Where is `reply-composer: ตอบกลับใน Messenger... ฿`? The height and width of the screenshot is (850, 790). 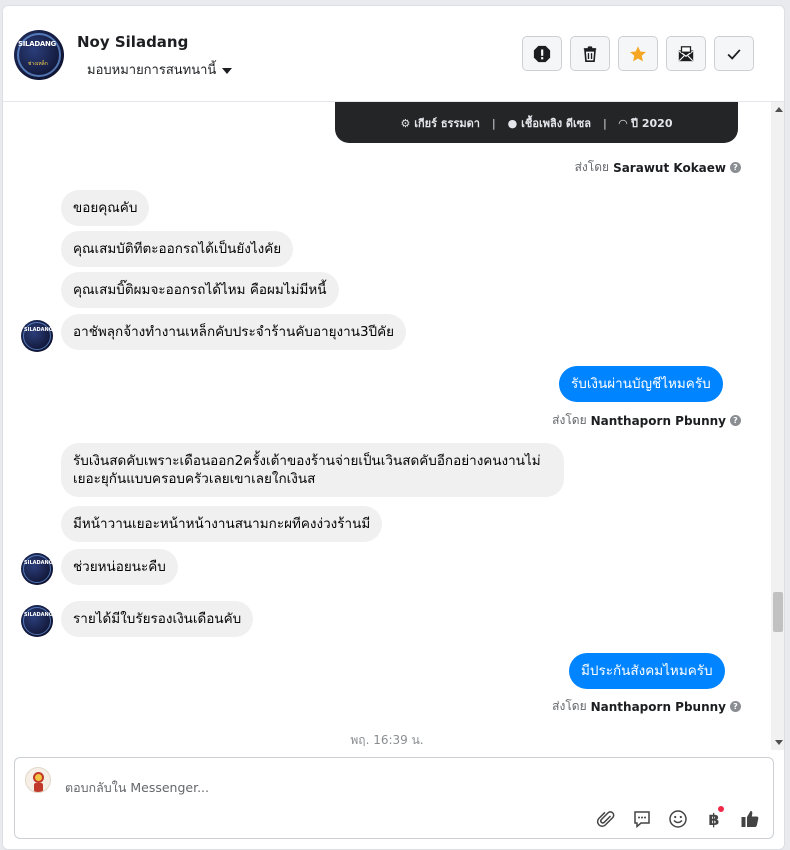
reply-composer: ตอบกลับใน Messenger... ฿ is located at coordinates (394, 798).